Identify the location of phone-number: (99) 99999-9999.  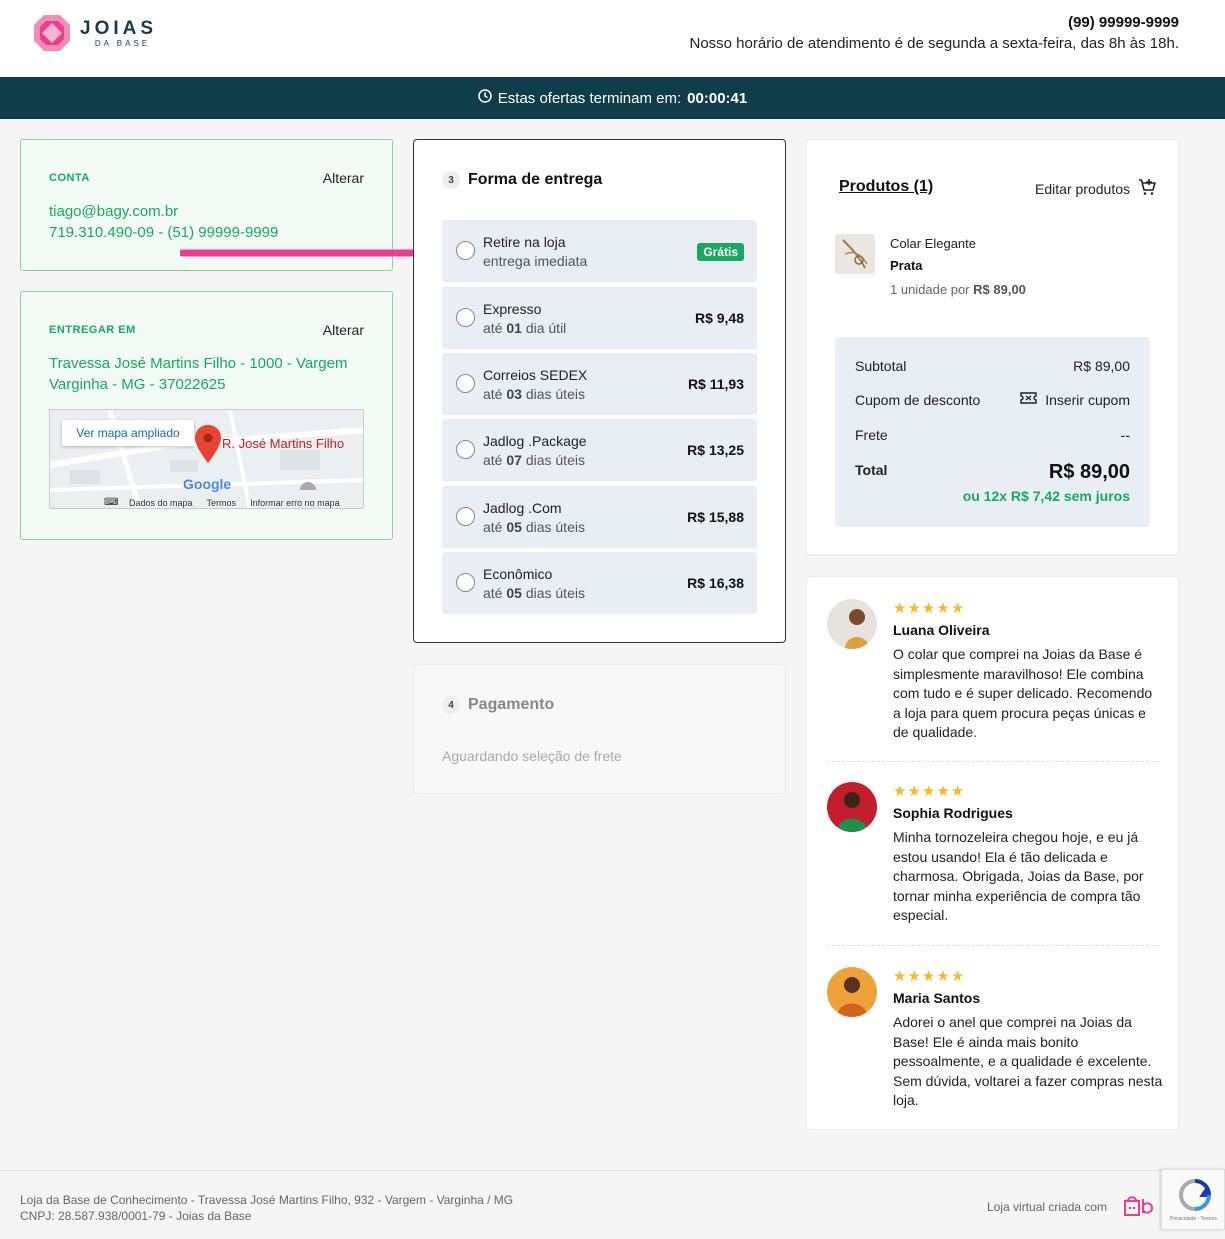
(934, 23).